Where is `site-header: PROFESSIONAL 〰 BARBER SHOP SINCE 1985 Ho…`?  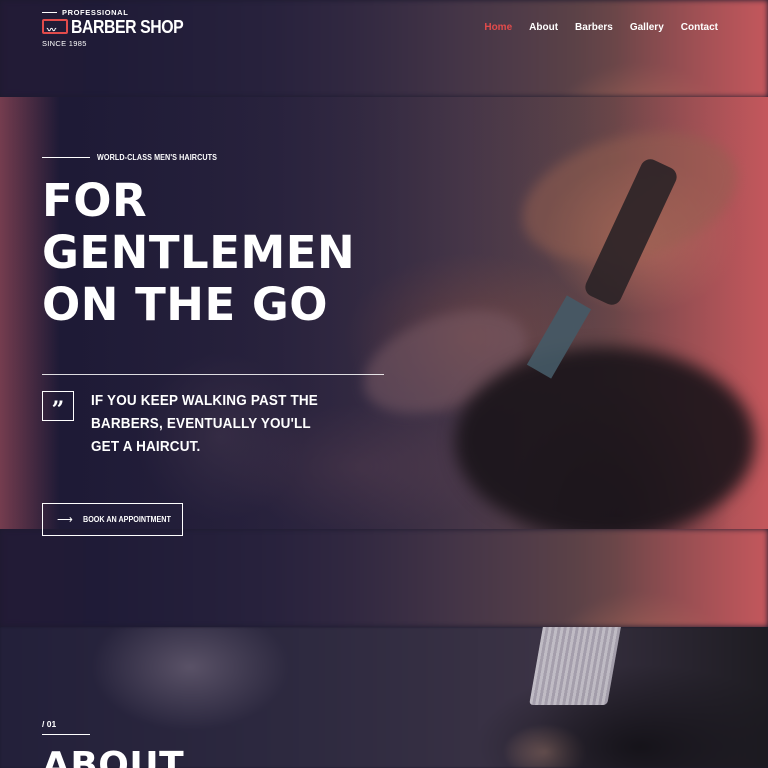
site-header: PROFESSIONAL 〰 BARBER SHOP SINCE 1985 Ho… is located at coordinates (384, 30).